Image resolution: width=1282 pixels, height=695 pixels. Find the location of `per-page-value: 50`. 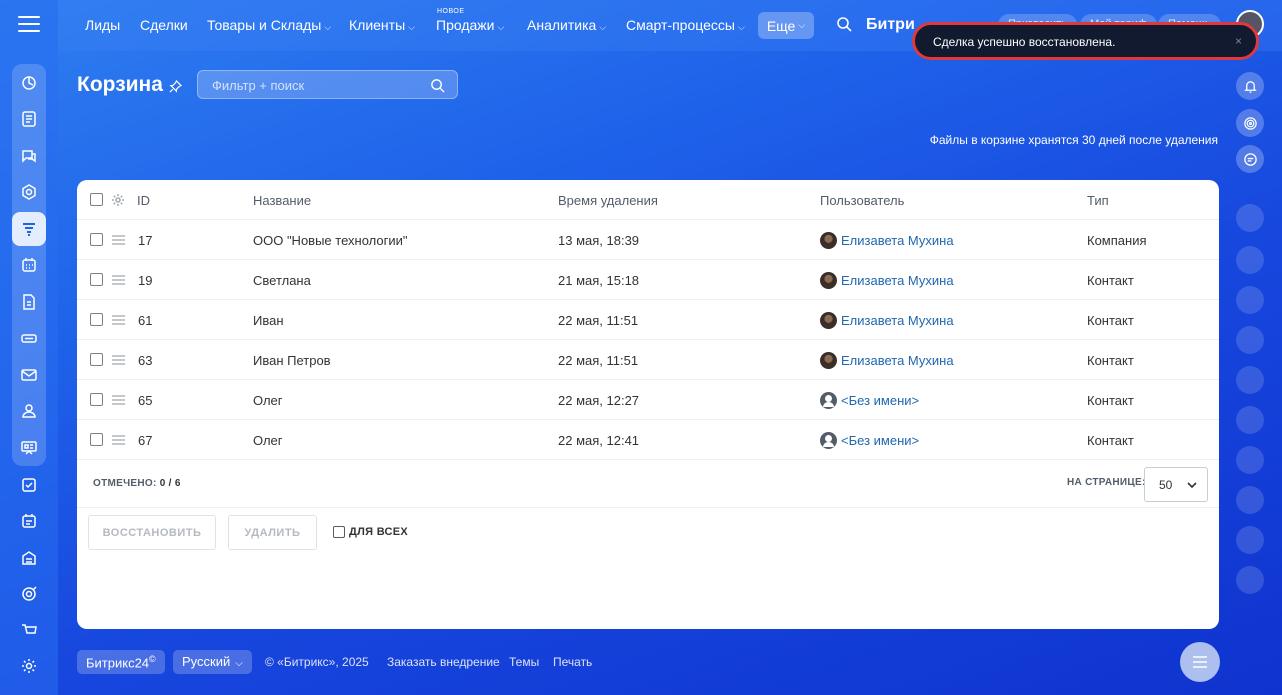

per-page-value: 50 is located at coordinates (1166, 485).